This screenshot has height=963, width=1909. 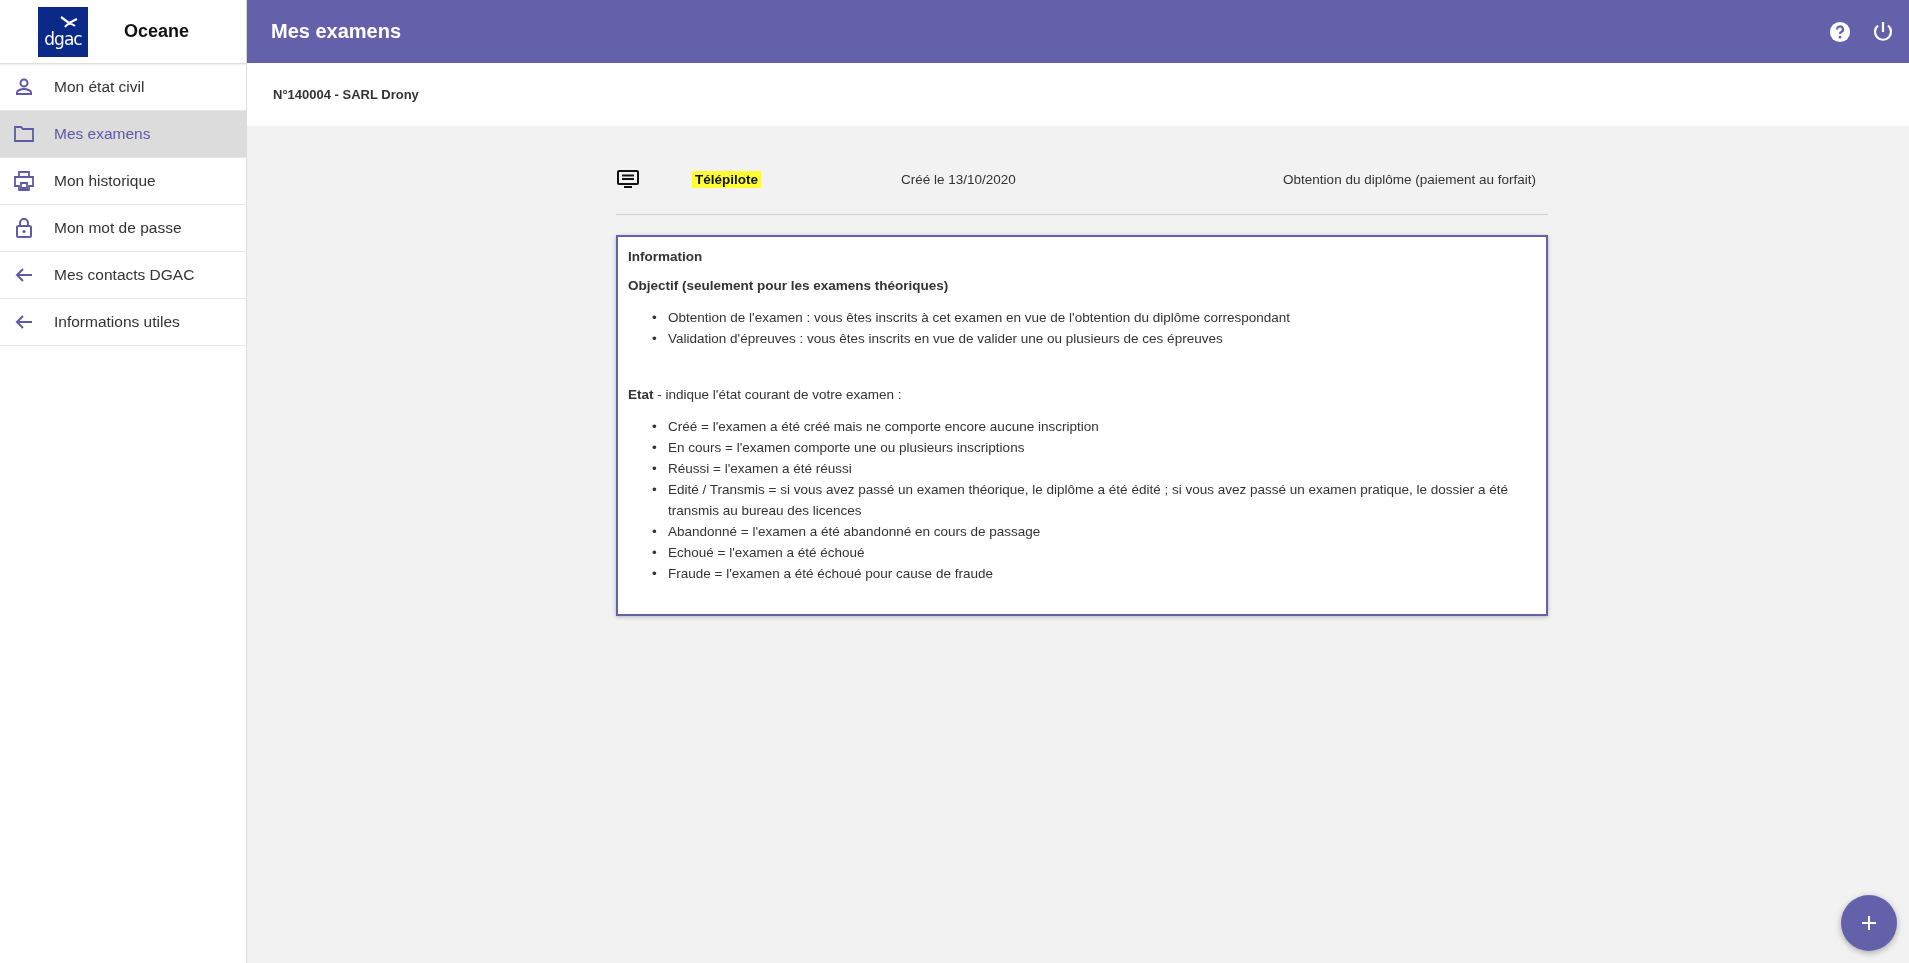 What do you see at coordinates (760, 469) in the screenshot?
I see `state-item: Réussi = l'examen a été réussi` at bounding box center [760, 469].